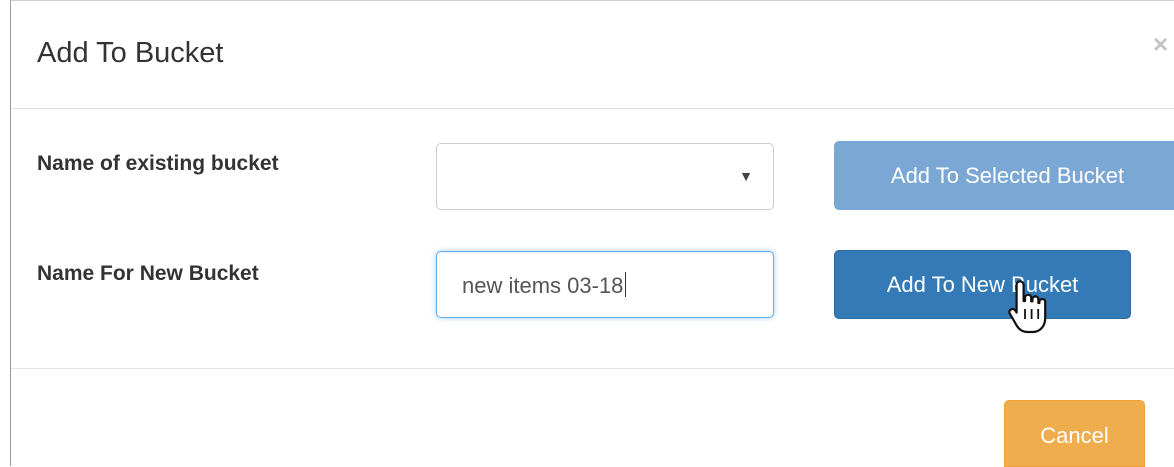 This screenshot has width=1174, height=467. What do you see at coordinates (148, 273) in the screenshot?
I see `new-bucket-label: Name For New Bucket` at bounding box center [148, 273].